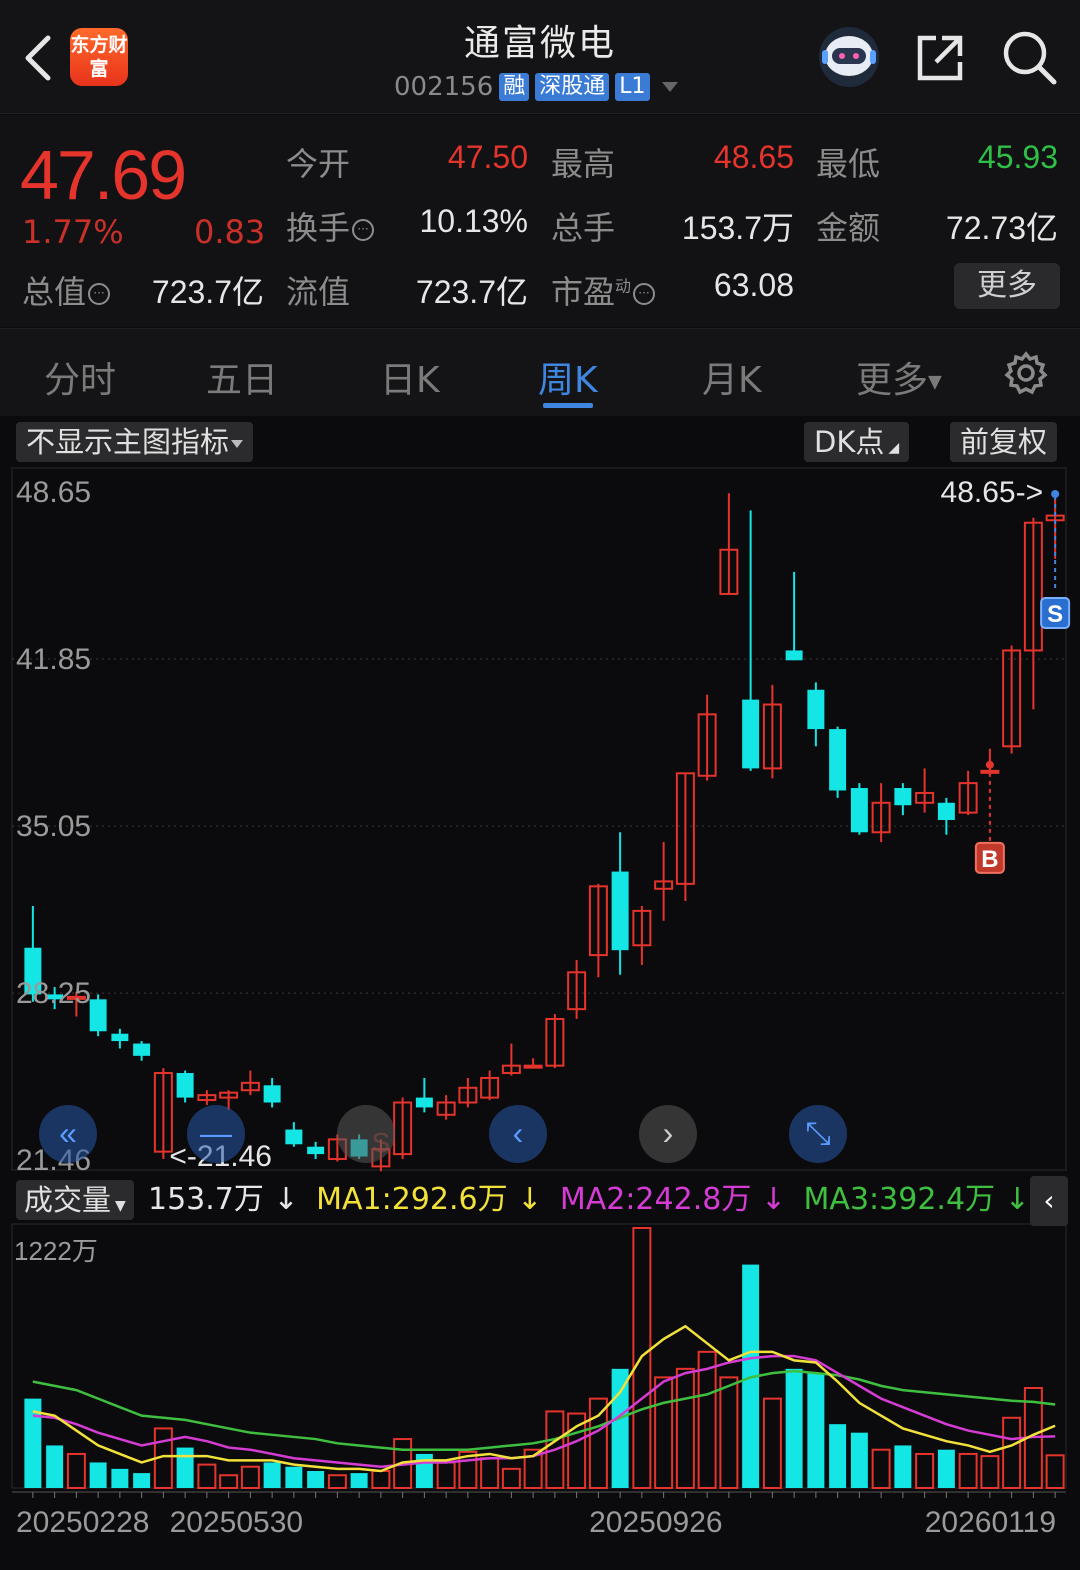 The height and width of the screenshot is (1570, 1080). I want to click on tab-five-day: 五日, so click(242, 377).